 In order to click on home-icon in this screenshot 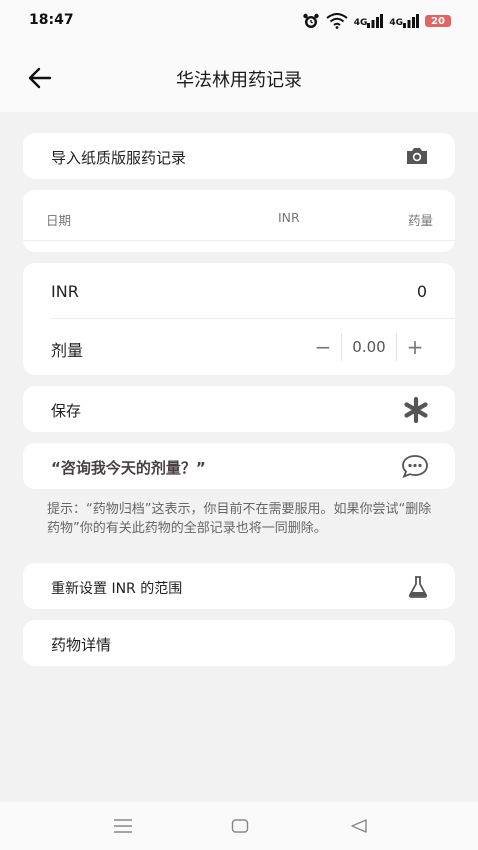, I will do `click(240, 826)`.